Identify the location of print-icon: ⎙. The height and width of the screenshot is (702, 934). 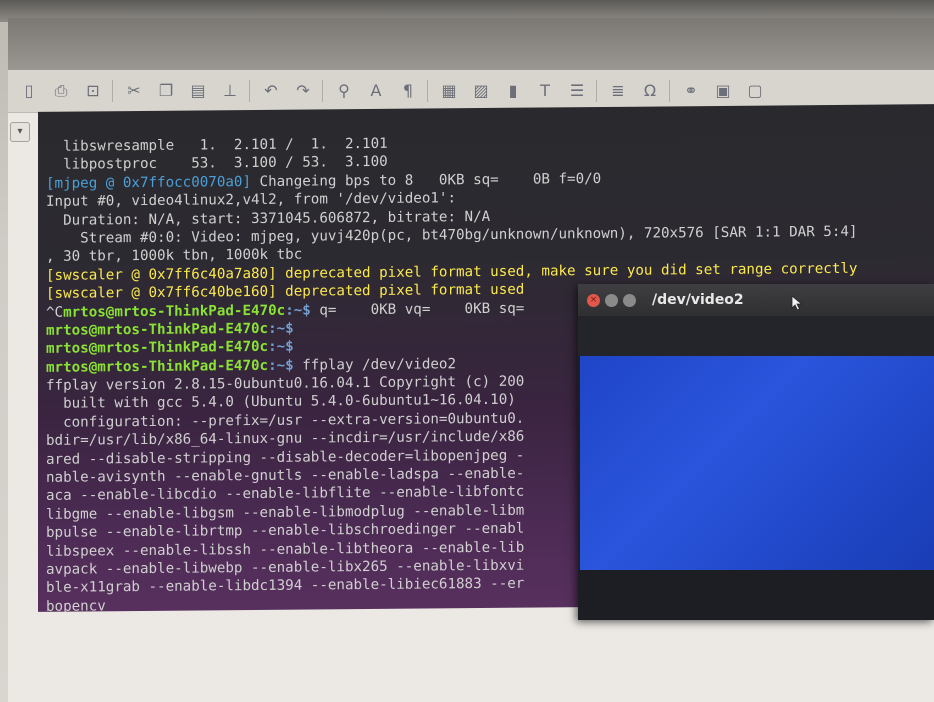
(61, 91).